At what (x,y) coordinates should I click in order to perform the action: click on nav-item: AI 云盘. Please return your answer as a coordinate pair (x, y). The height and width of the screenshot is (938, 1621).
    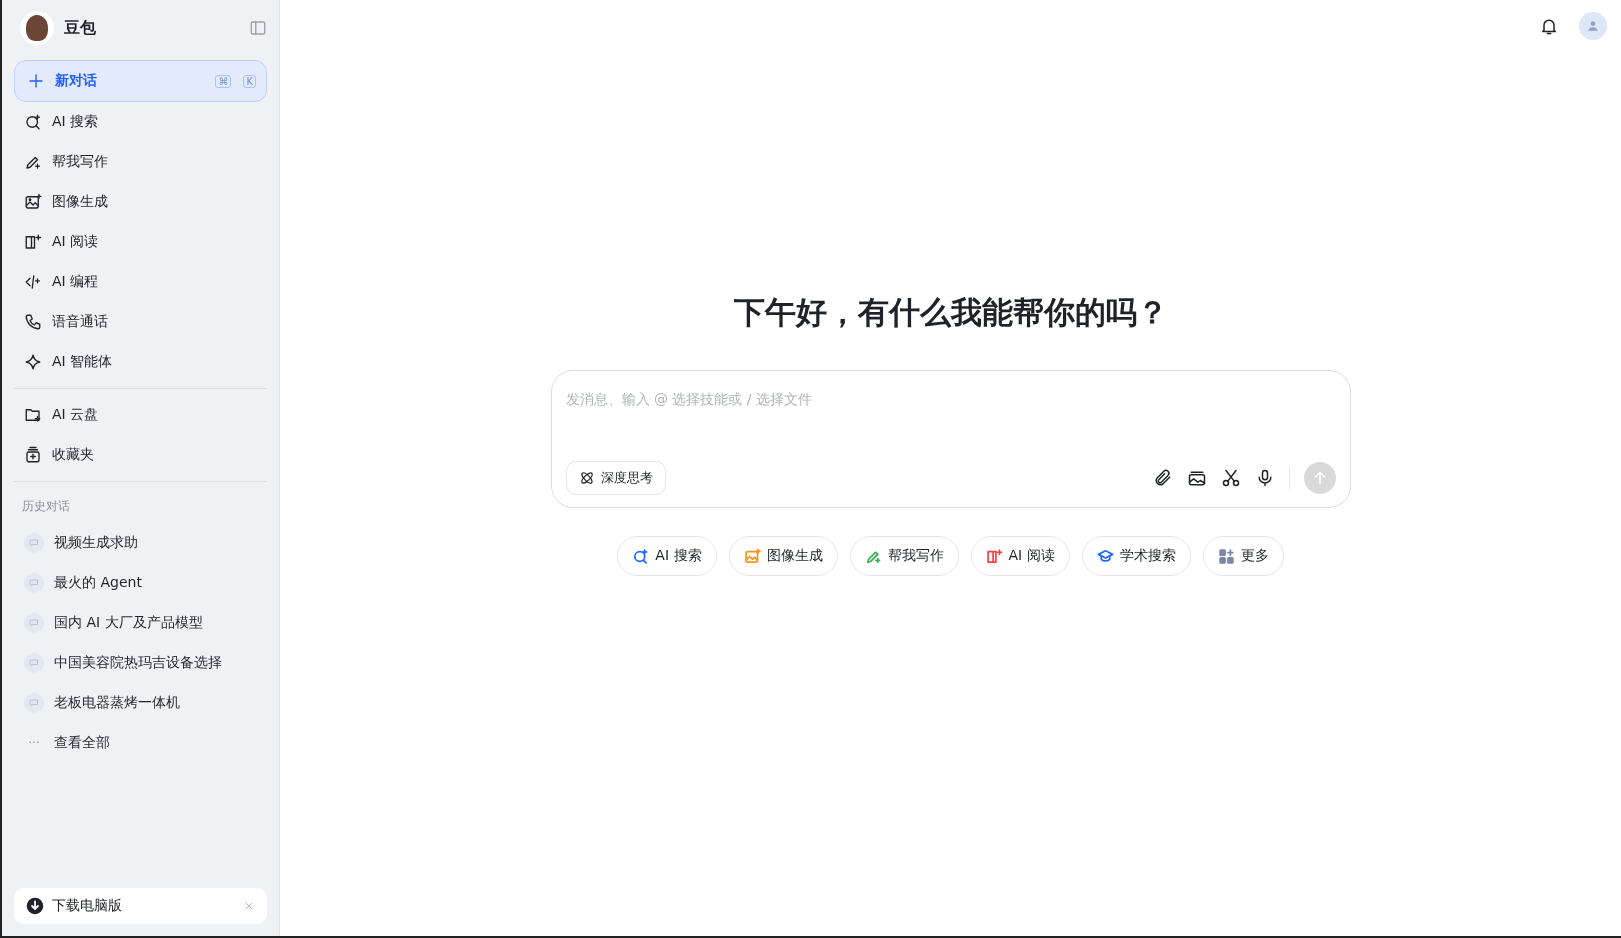
    Looking at the image, I should click on (140, 415).